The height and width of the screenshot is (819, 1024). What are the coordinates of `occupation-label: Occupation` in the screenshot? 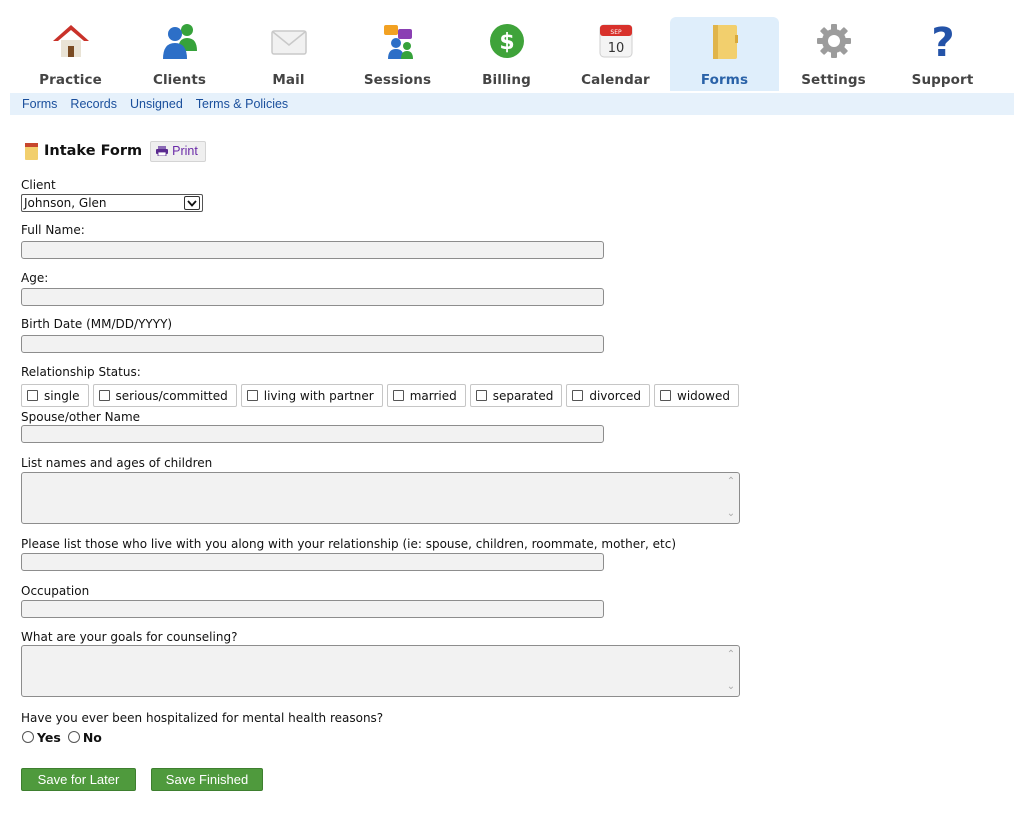 It's located at (55, 591).